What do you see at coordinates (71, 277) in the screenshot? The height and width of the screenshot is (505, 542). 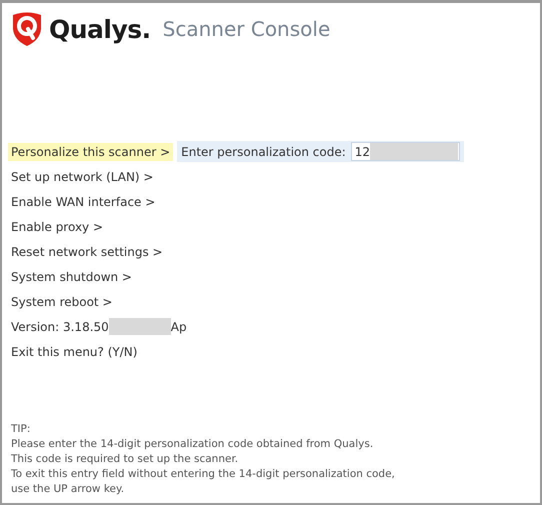 I see `menu-item: System shutdown >` at bounding box center [71, 277].